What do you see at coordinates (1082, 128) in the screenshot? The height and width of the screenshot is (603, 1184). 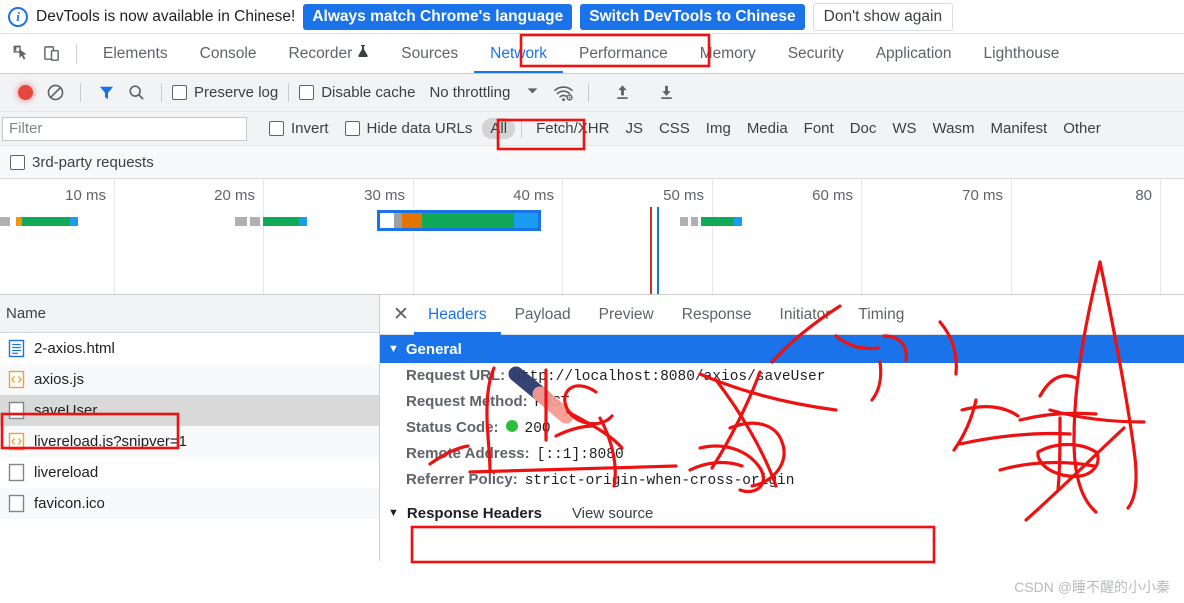 I see `filter-type-other: Other` at bounding box center [1082, 128].